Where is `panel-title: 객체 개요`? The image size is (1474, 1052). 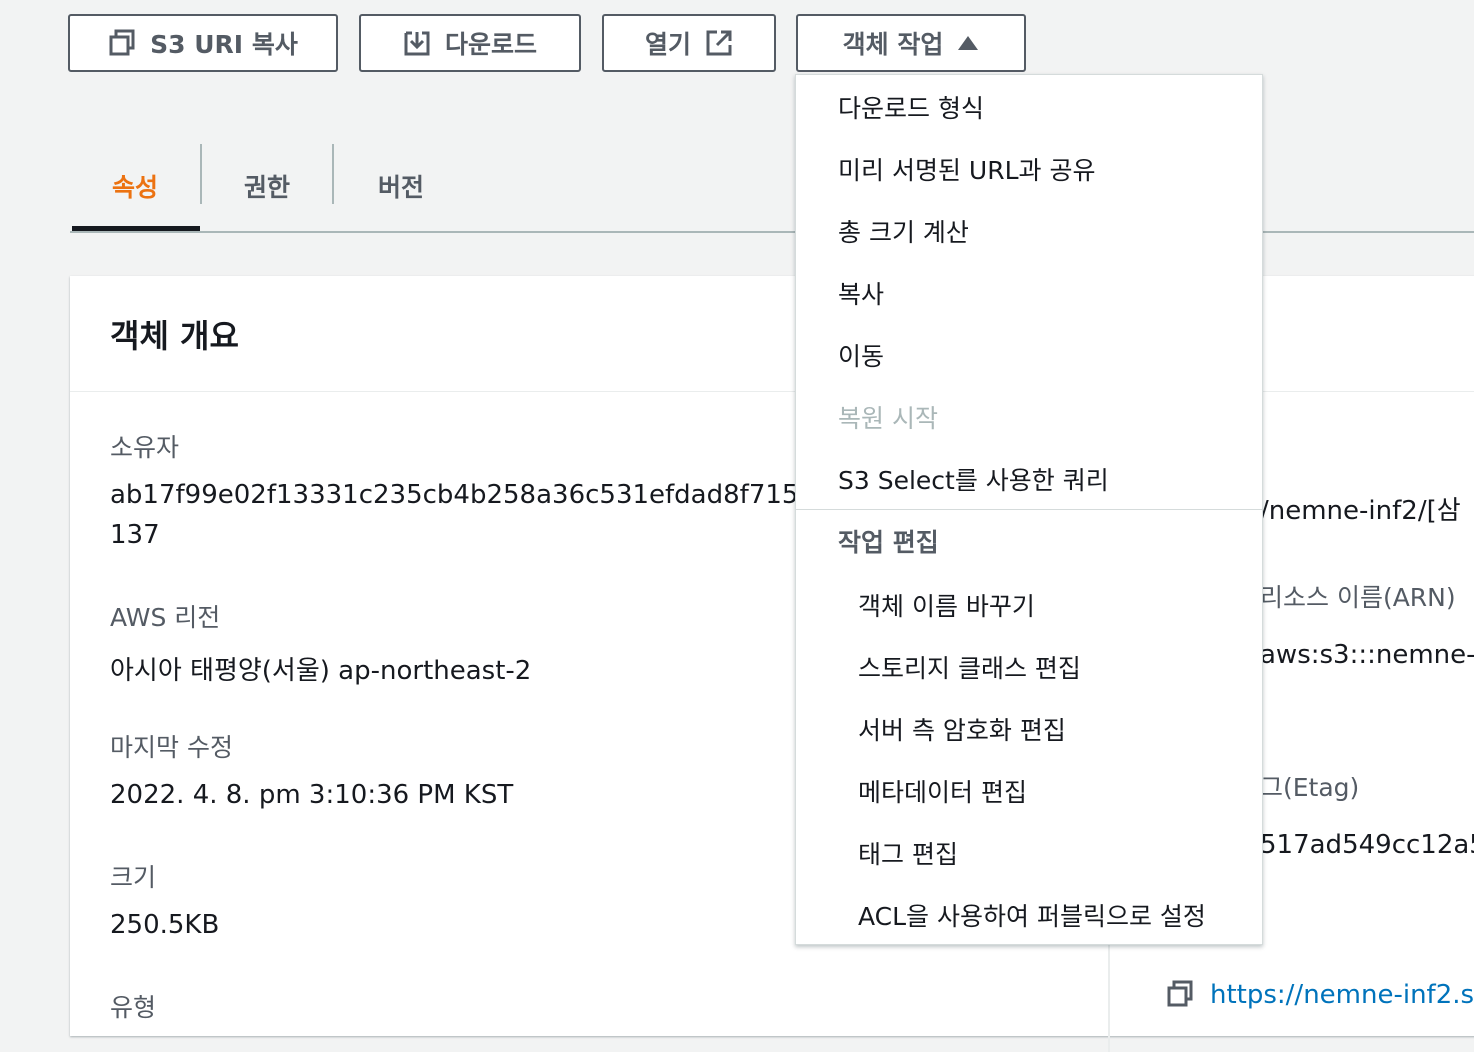
panel-title: 객체 개요 is located at coordinates (772, 334).